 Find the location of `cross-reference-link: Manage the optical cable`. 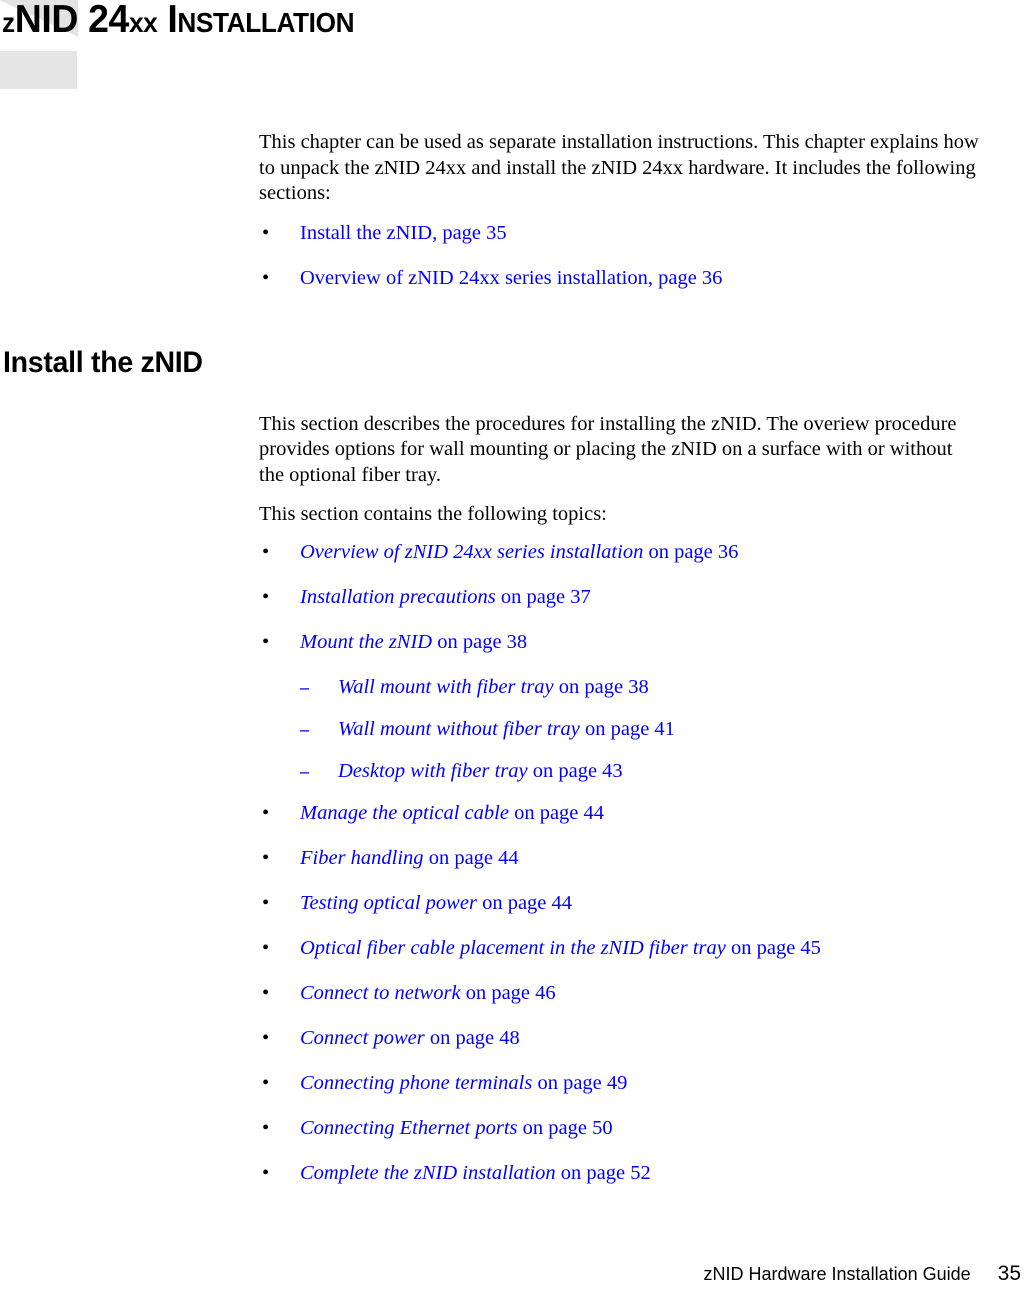

cross-reference-link: Manage the optical cable is located at coordinates (404, 813).